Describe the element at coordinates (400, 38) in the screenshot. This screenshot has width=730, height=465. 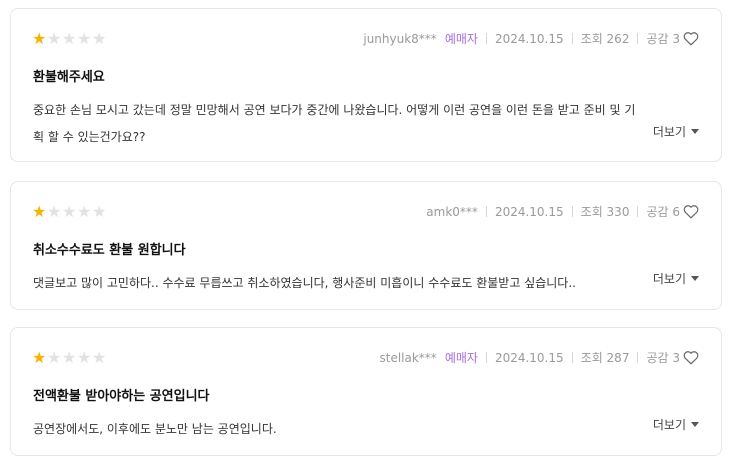
I see `reviewer-id: junhyuk8***` at that location.